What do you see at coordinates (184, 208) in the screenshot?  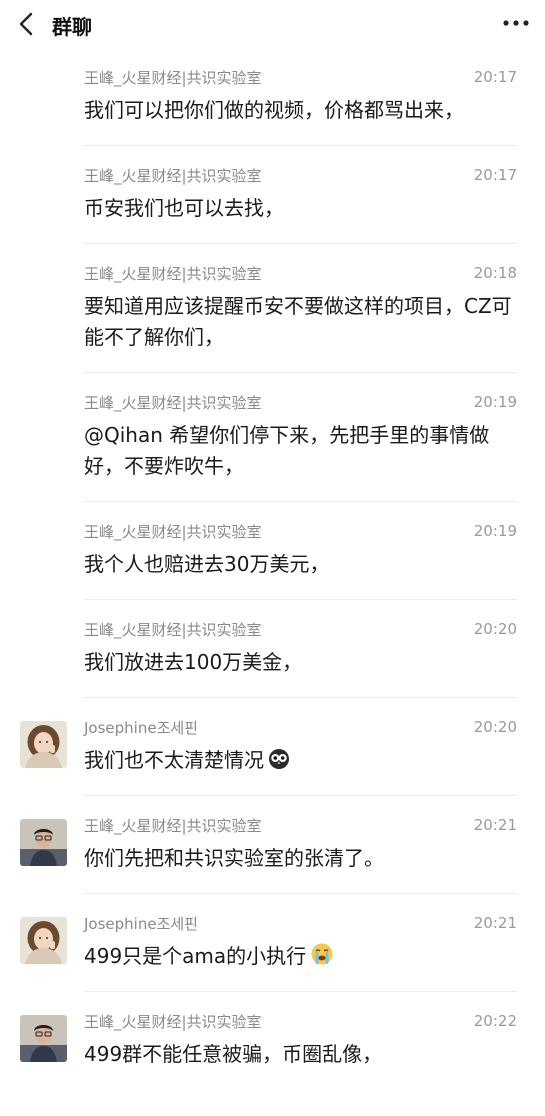 I see `message-text: 币安我们也可以去找，` at bounding box center [184, 208].